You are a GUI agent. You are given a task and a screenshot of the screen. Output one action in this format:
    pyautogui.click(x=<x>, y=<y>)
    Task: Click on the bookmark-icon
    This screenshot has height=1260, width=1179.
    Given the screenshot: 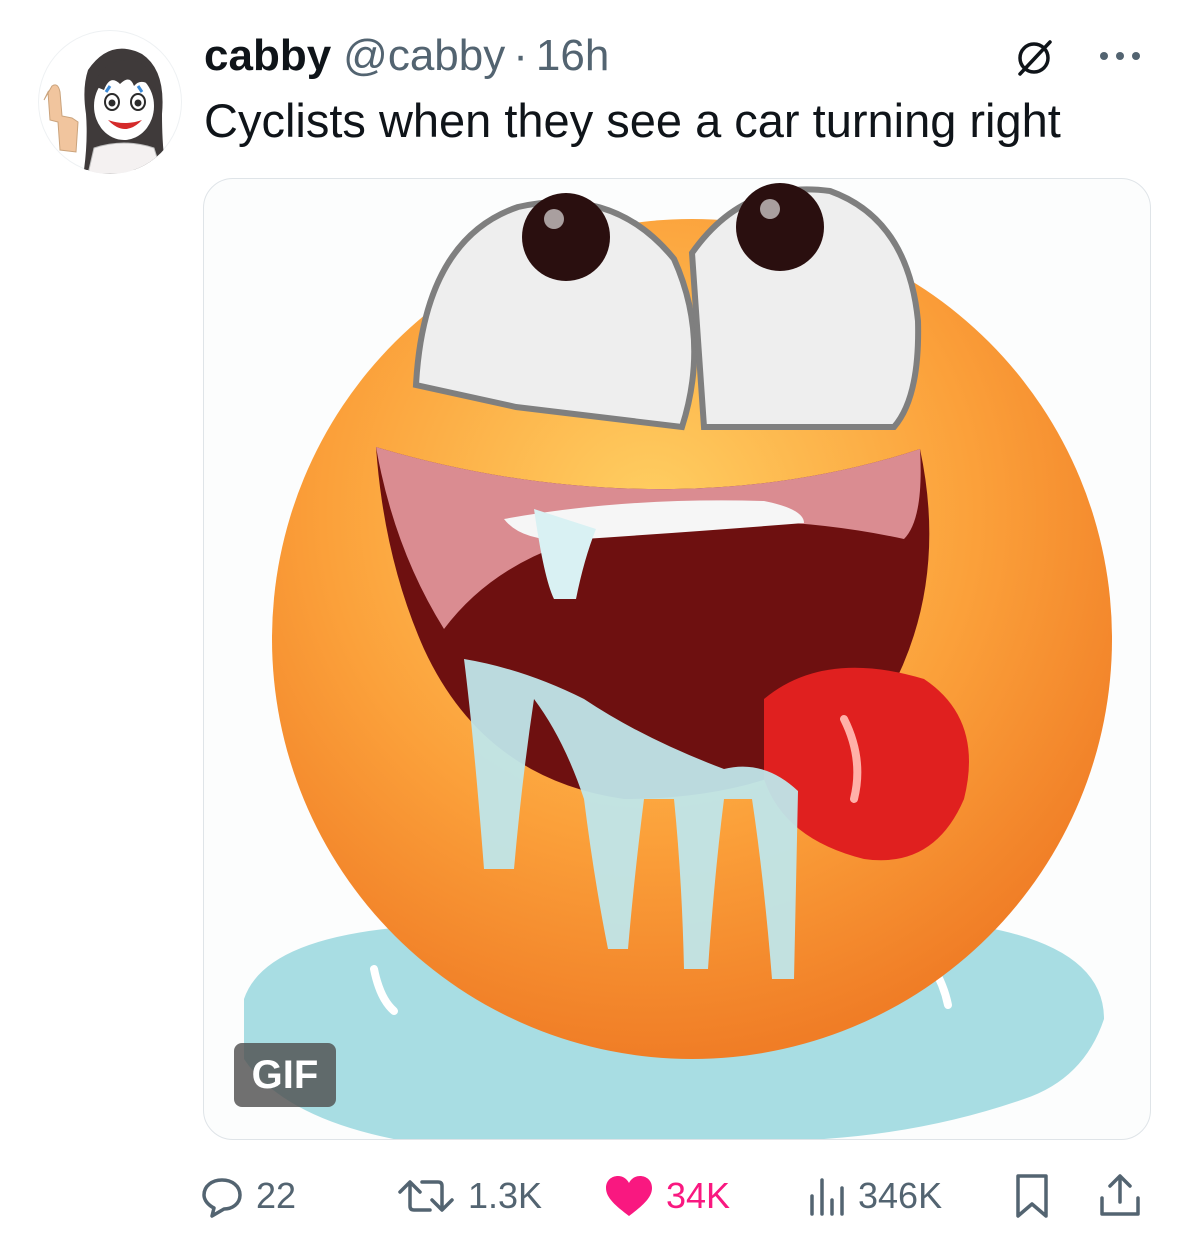 What is the action you would take?
    pyautogui.click(x=1032, y=1196)
    